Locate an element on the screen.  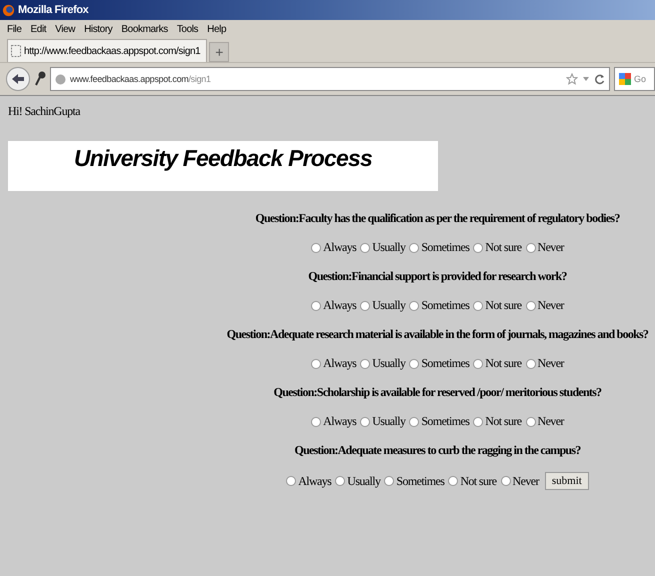
greeting-text: Hi! SachinGupta is located at coordinates (45, 111).